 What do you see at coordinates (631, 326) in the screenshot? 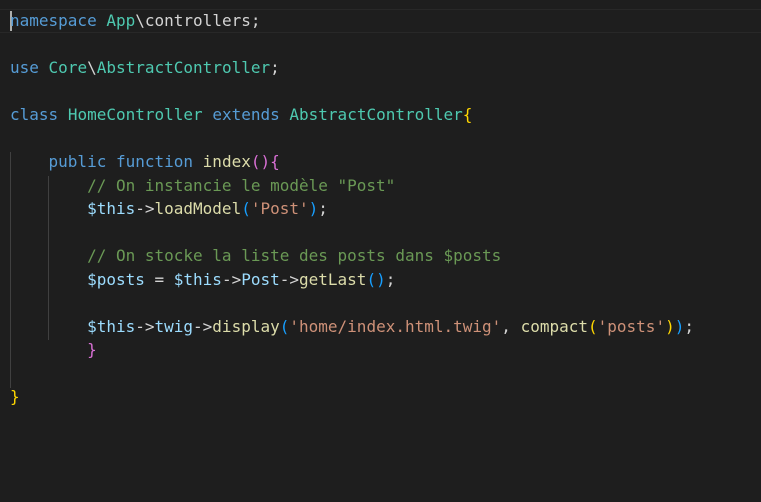
I see `code-token: 'posts'` at bounding box center [631, 326].